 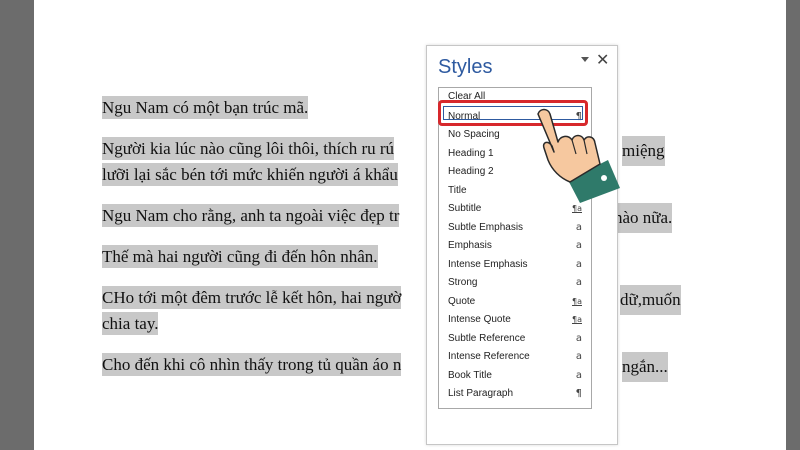 I want to click on style-item-list-paragraph: List Paragraph ¶, so click(x=518, y=393).